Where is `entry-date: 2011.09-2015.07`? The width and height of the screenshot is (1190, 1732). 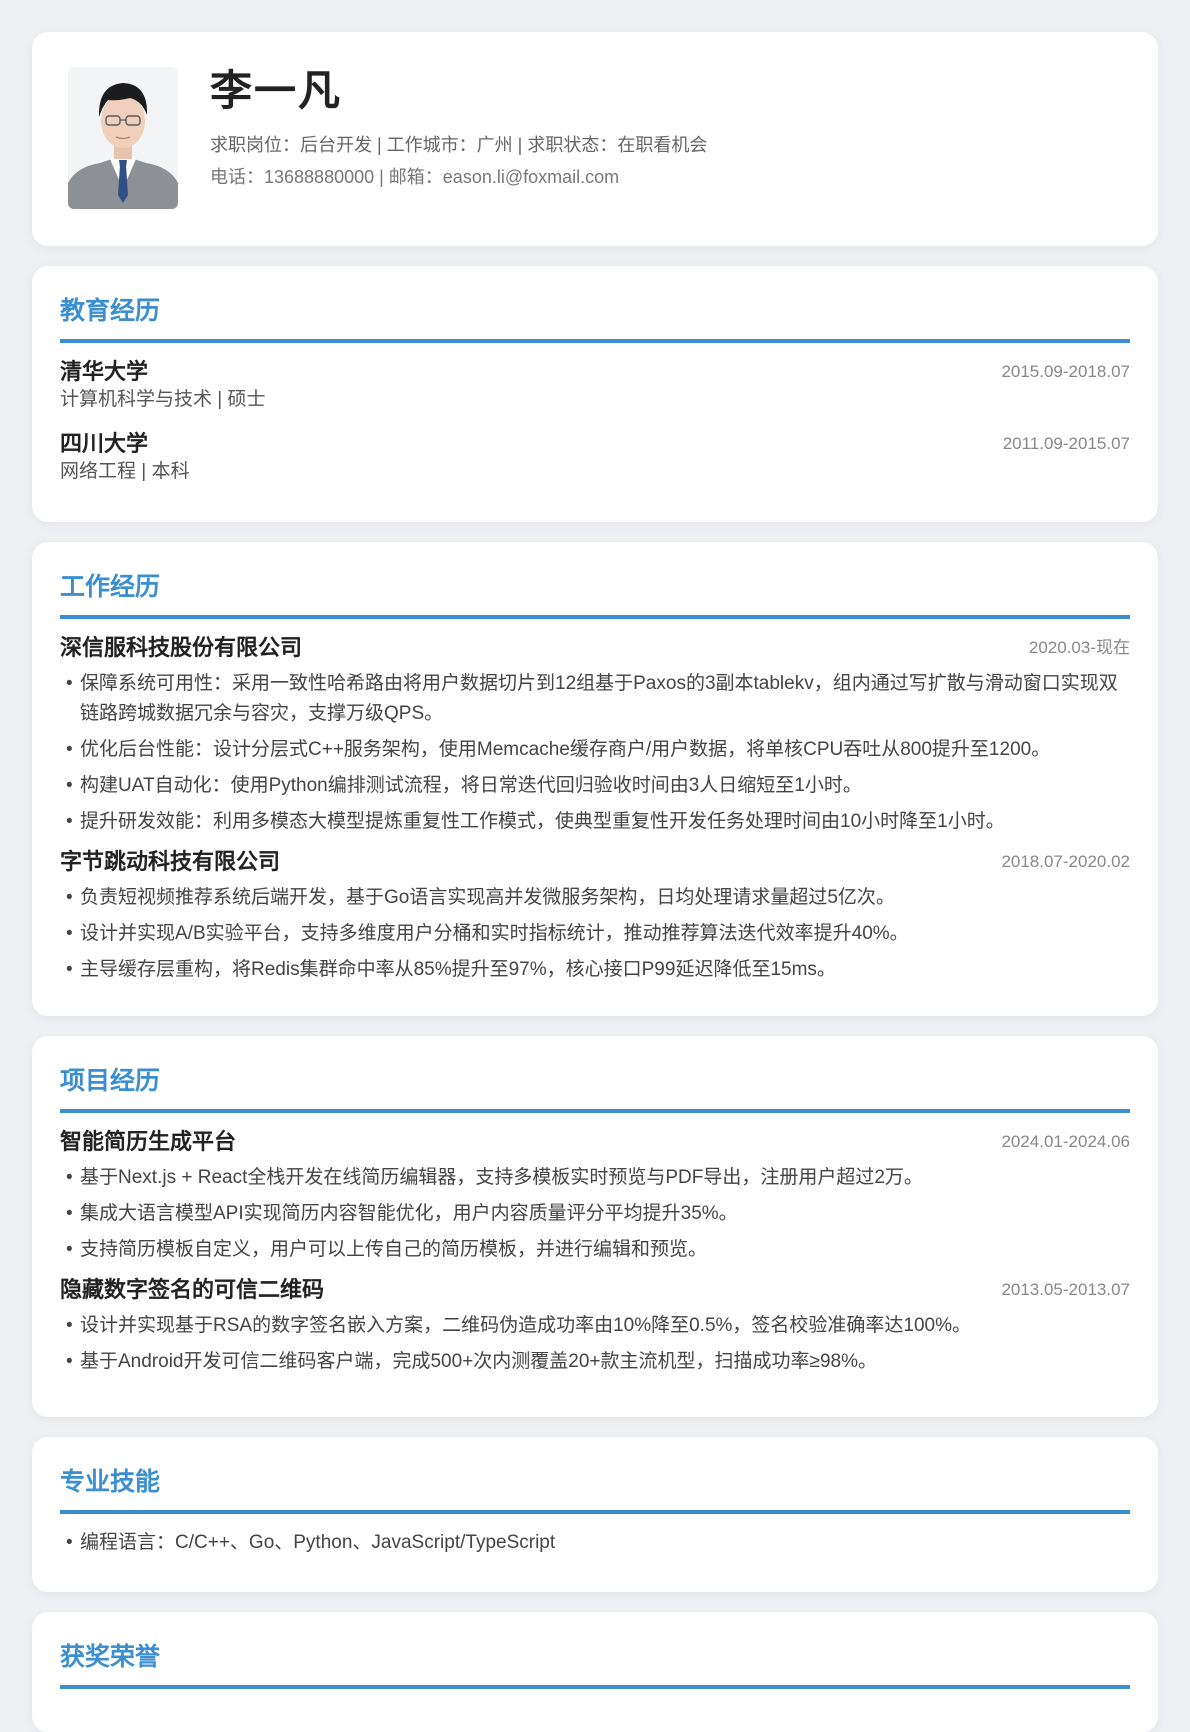 entry-date: 2011.09-2015.07 is located at coordinates (1066, 443).